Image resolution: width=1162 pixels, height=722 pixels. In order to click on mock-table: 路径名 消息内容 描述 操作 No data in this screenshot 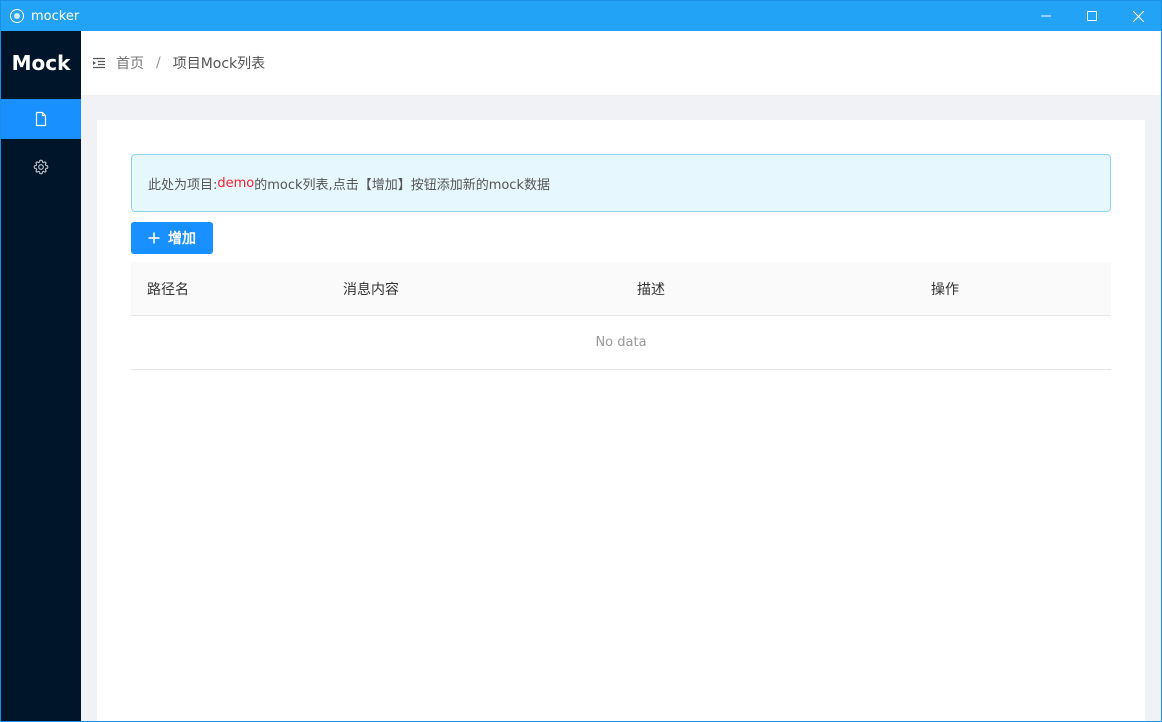, I will do `click(621, 316)`.